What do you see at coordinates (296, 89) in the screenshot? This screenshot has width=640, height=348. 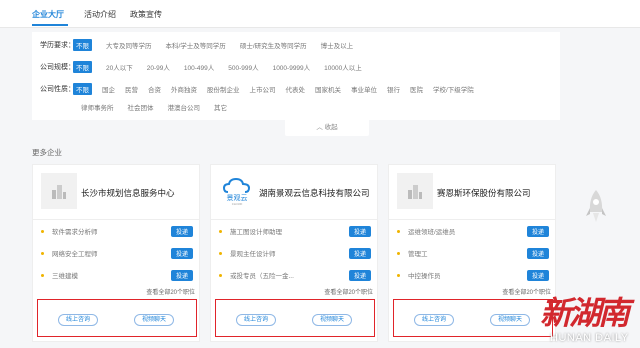 I see `filter-option: 代表处` at bounding box center [296, 89].